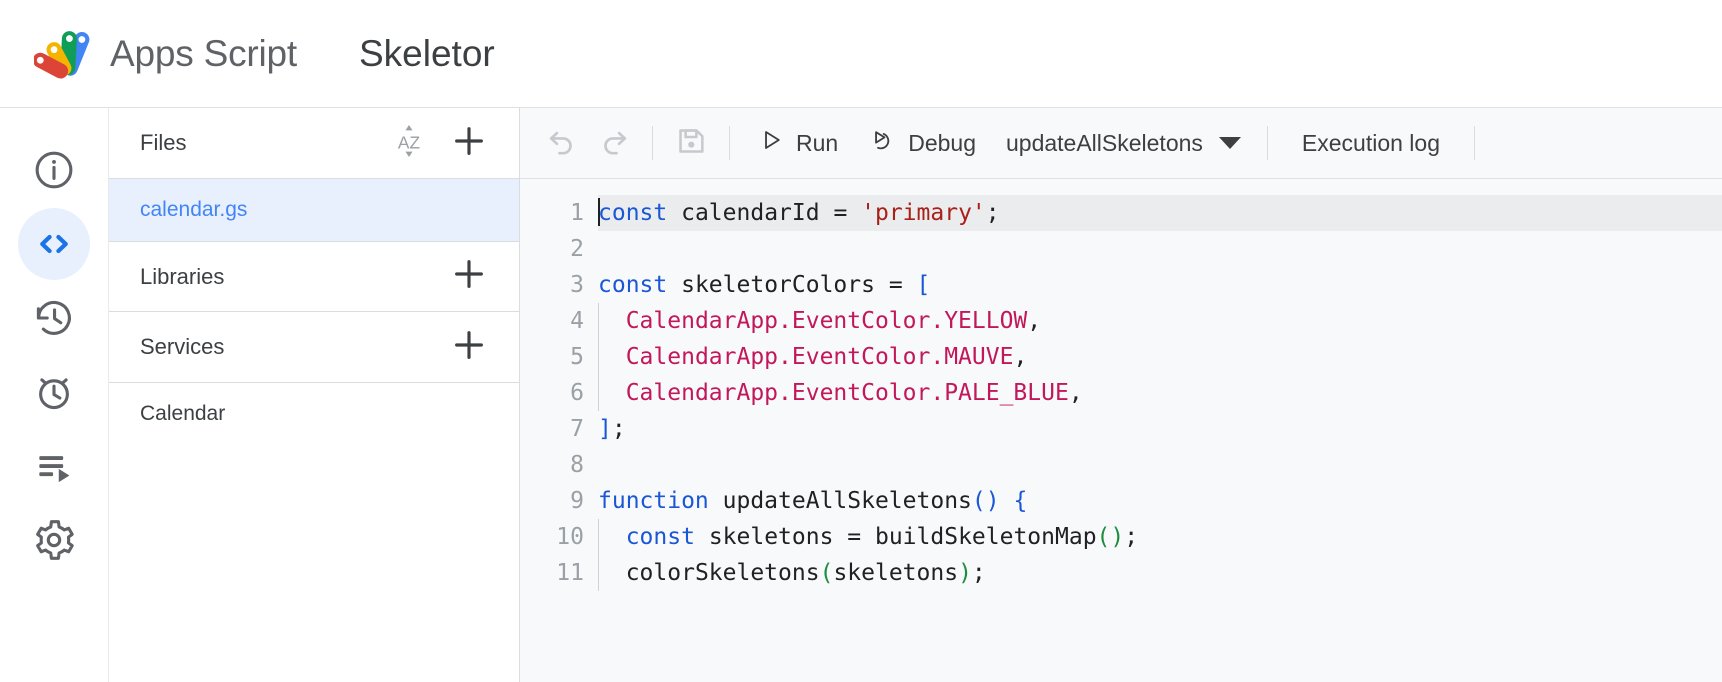 Image resolution: width=1722 pixels, height=682 pixels. I want to click on line-number: 10, so click(570, 537).